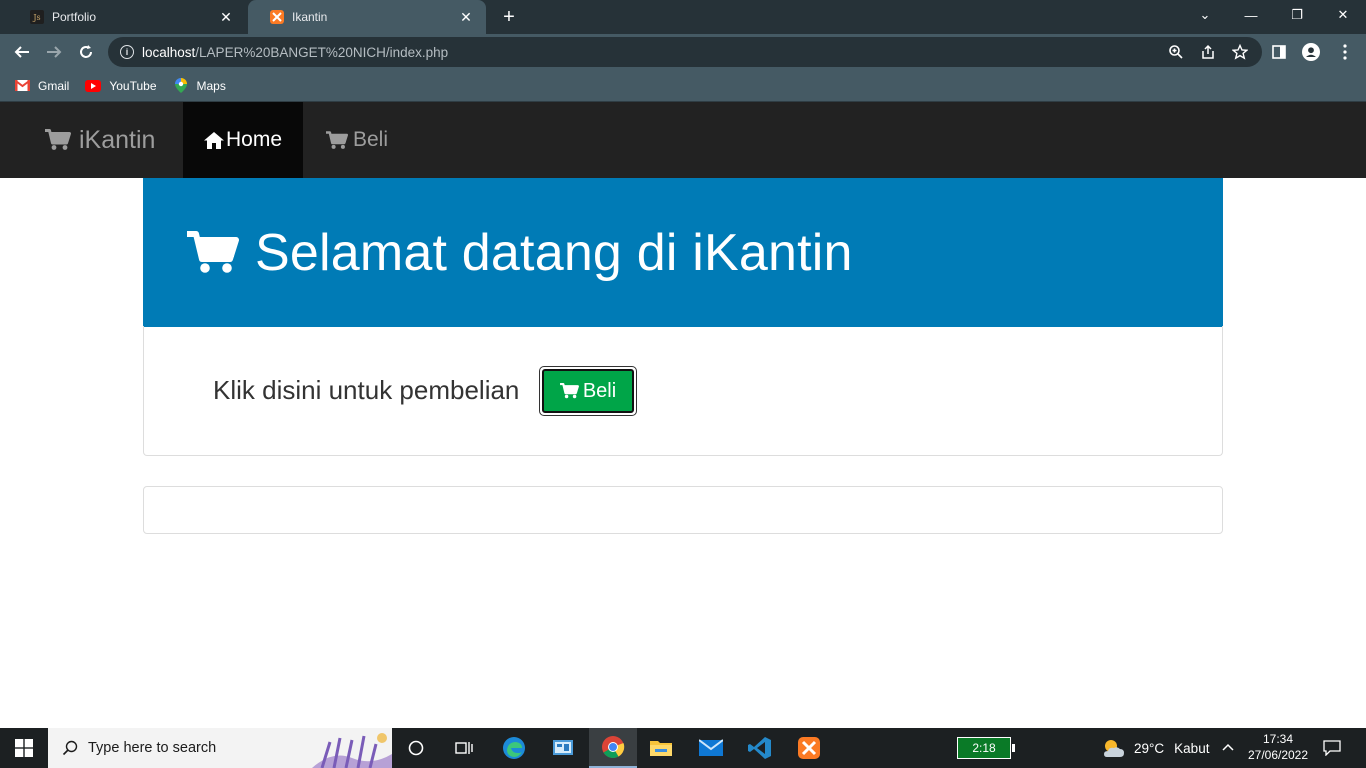  Describe the element at coordinates (1279, 52) in the screenshot. I see `side-panel-icon` at that location.